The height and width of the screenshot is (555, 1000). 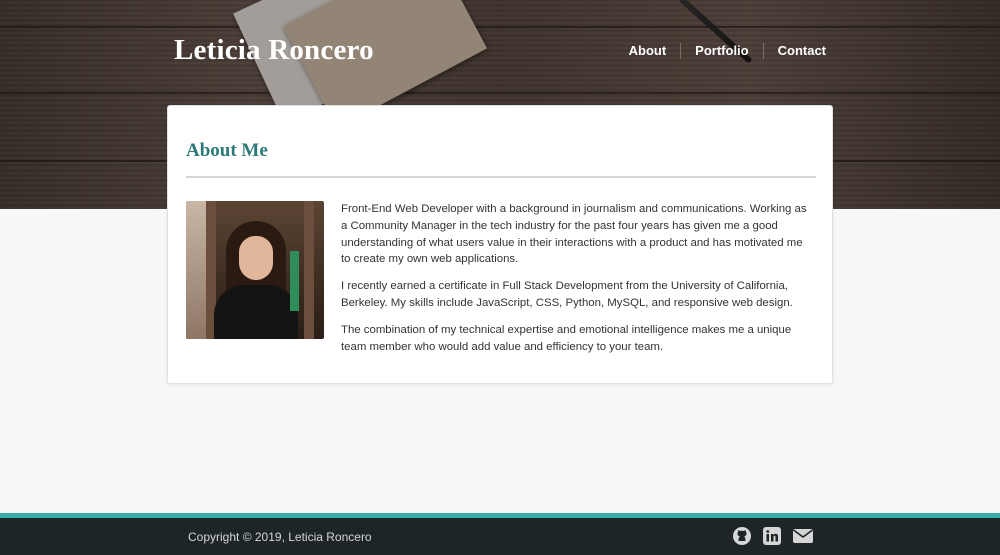 What do you see at coordinates (280, 537) in the screenshot?
I see `copyright-text: Copyright © 2019, Leticia Roncero` at bounding box center [280, 537].